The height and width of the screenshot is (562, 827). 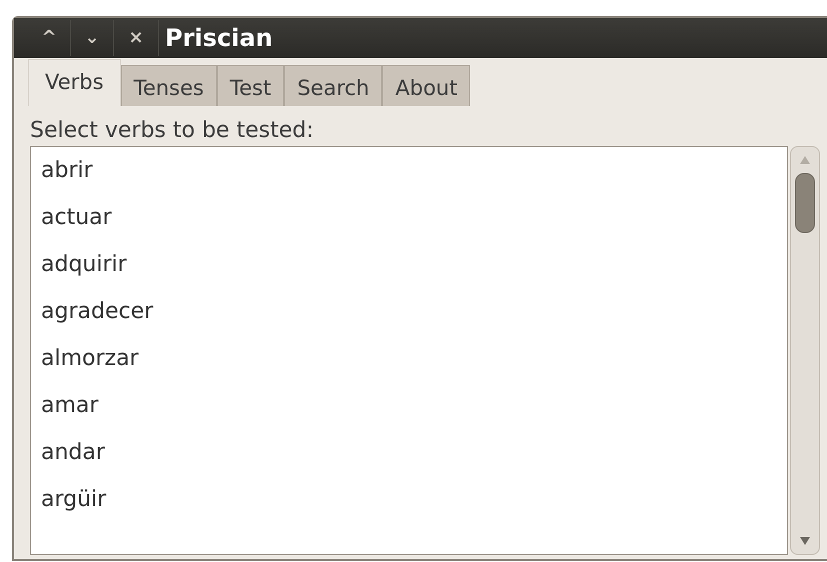 What do you see at coordinates (805, 350) in the screenshot?
I see `scrollbar` at bounding box center [805, 350].